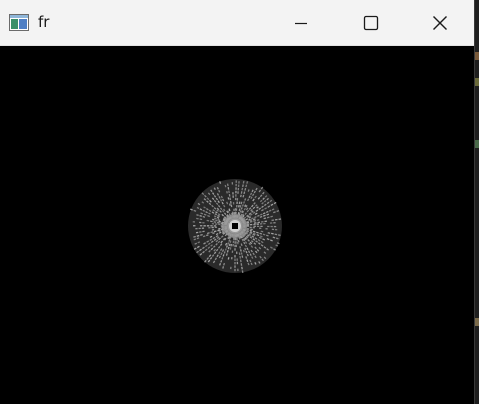  What do you see at coordinates (301, 22) in the screenshot?
I see `minimize-button` at bounding box center [301, 22].